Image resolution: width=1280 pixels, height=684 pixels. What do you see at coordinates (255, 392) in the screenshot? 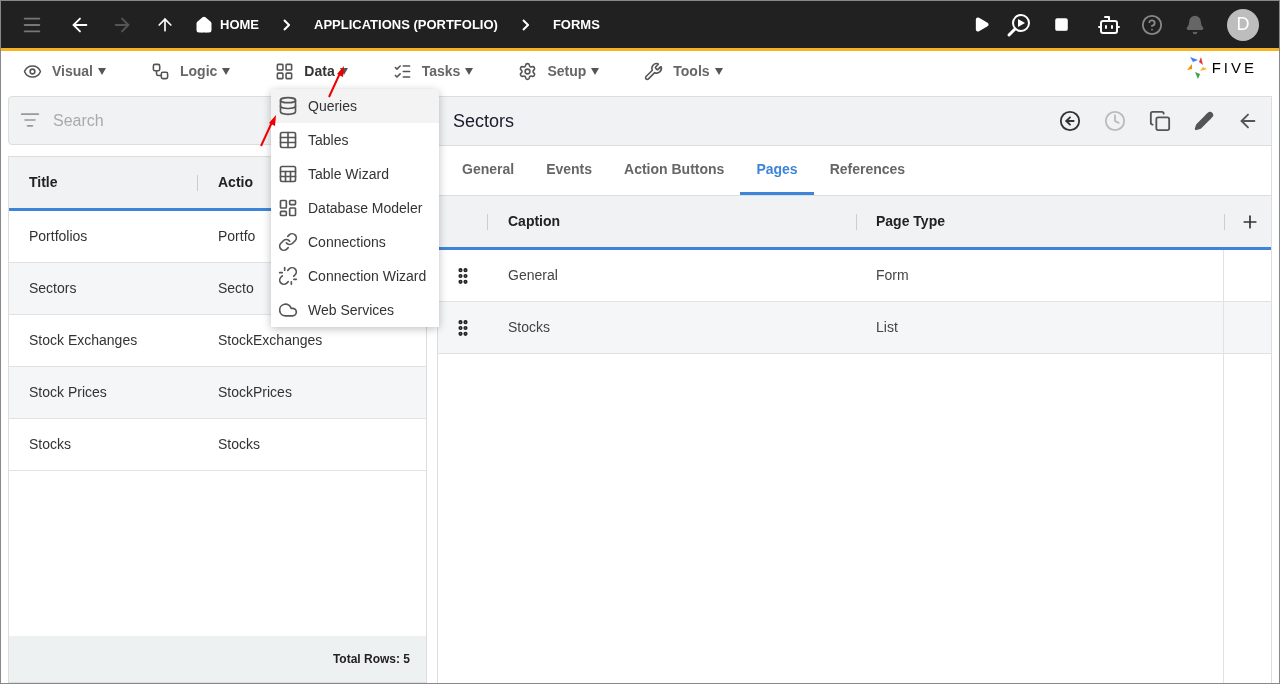
I see `table-cell-text: StockPrices` at bounding box center [255, 392].